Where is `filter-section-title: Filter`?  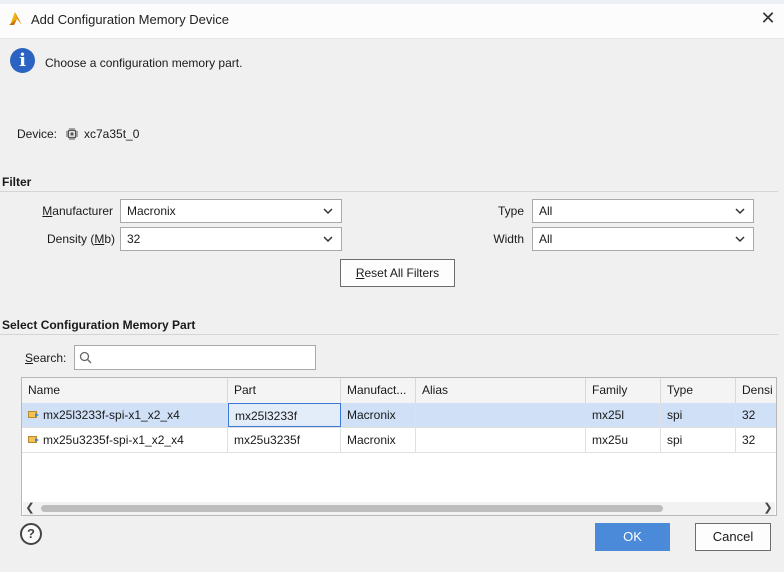
filter-section-title: Filter is located at coordinates (17, 182).